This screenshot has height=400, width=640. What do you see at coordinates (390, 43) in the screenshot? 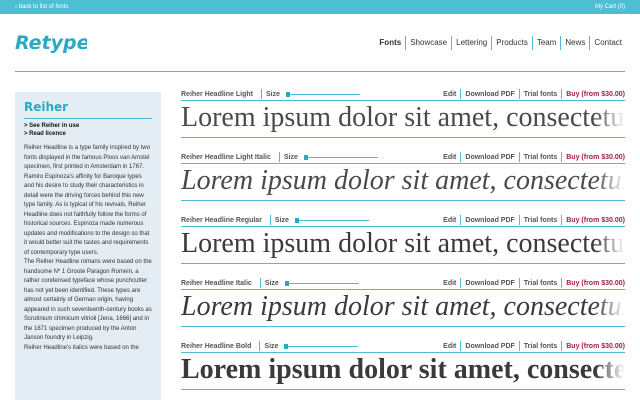
I see `nav-fonts: Fonts` at bounding box center [390, 43].